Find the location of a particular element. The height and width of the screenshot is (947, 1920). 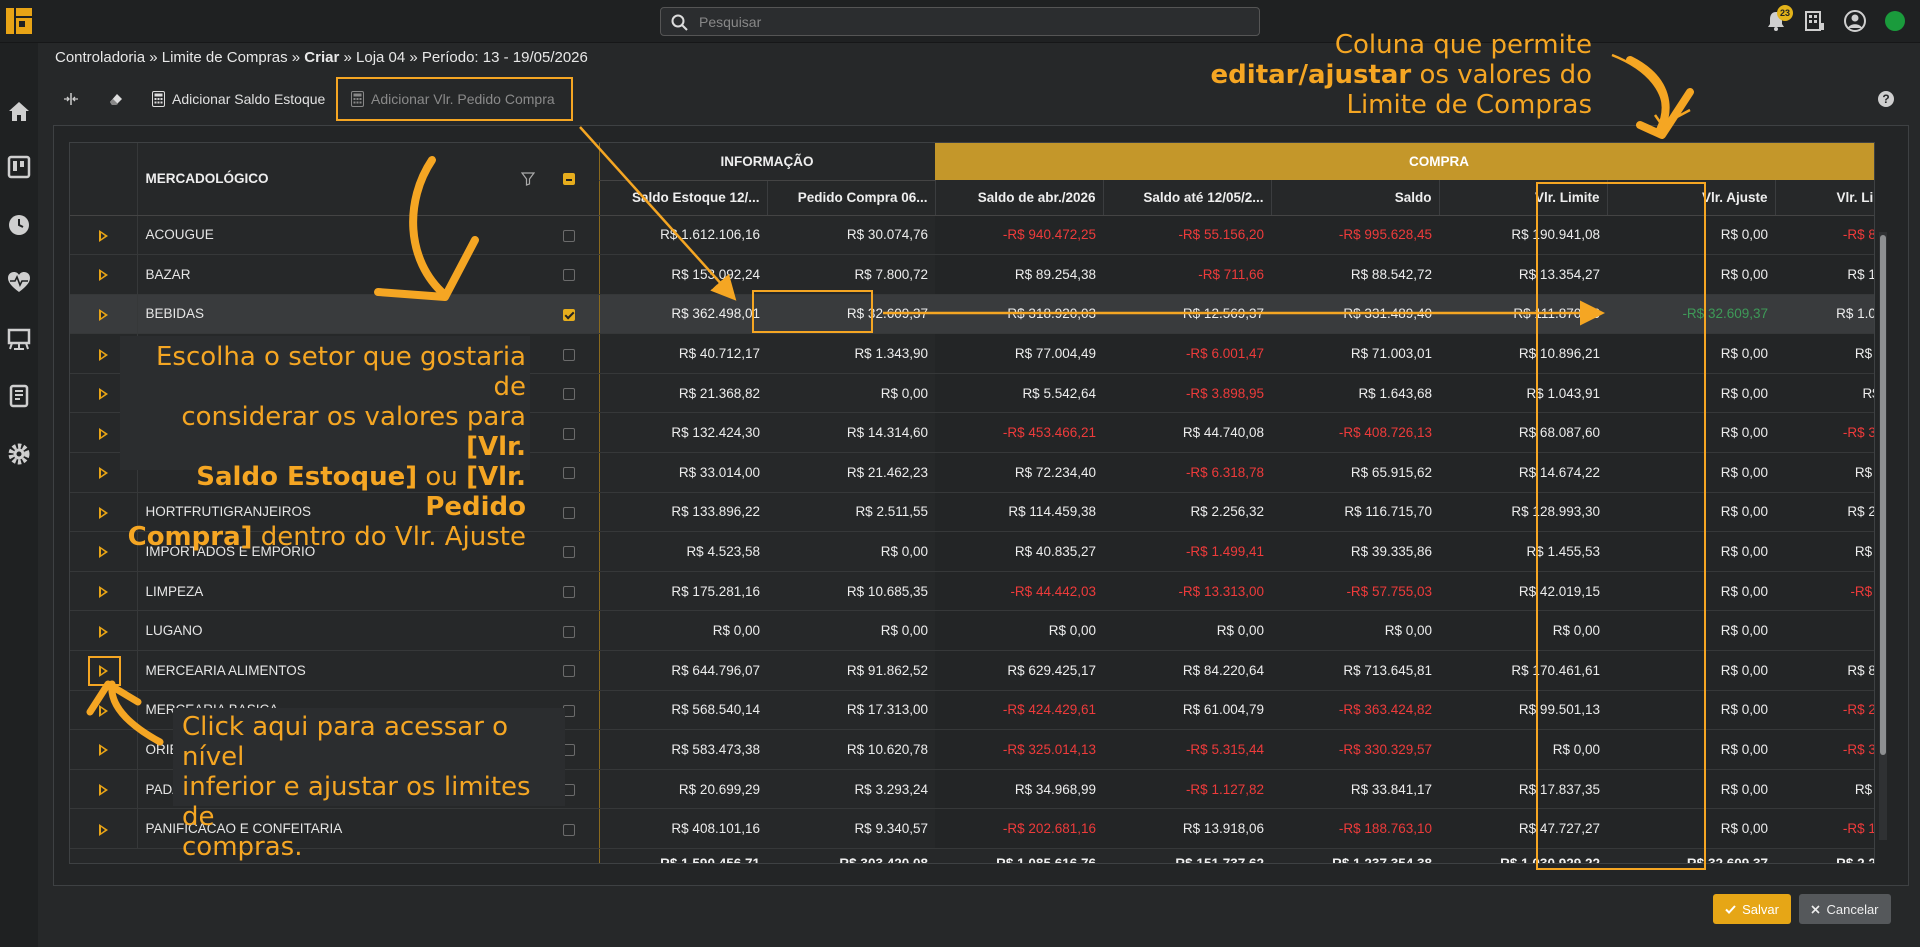

home-icon is located at coordinates (19, 111).